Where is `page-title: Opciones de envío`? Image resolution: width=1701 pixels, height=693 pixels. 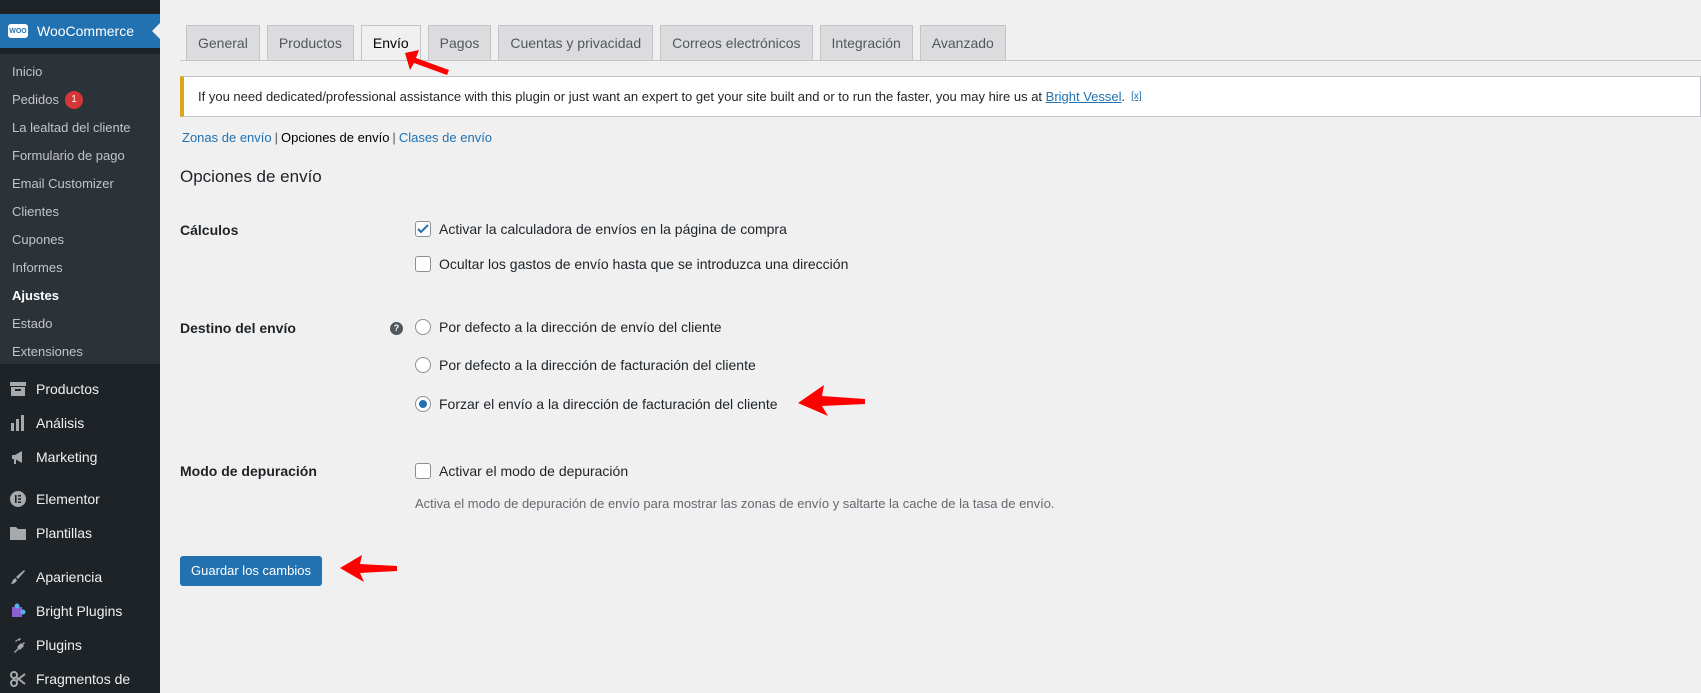 page-title: Opciones de envío is located at coordinates (251, 176).